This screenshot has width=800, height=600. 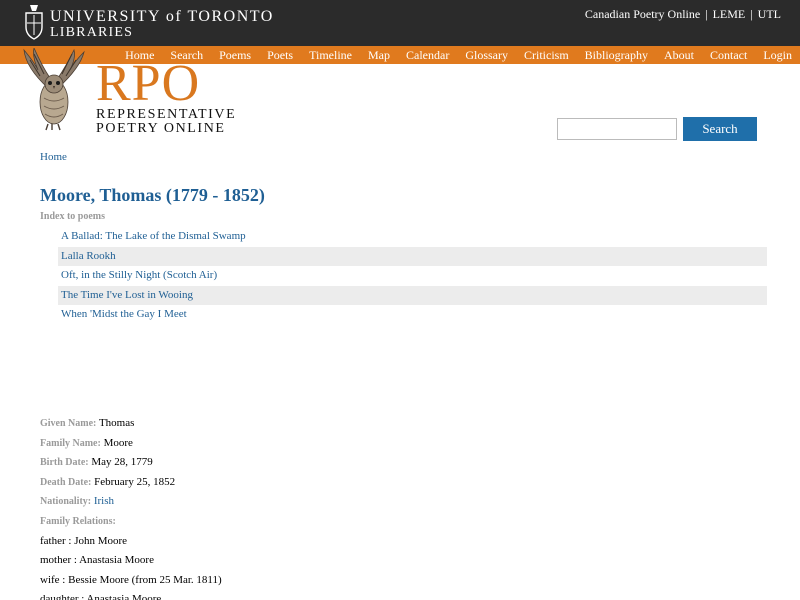 What do you see at coordinates (92, 32) in the screenshot?
I see `university-name-line2: LIBRARIES` at bounding box center [92, 32].